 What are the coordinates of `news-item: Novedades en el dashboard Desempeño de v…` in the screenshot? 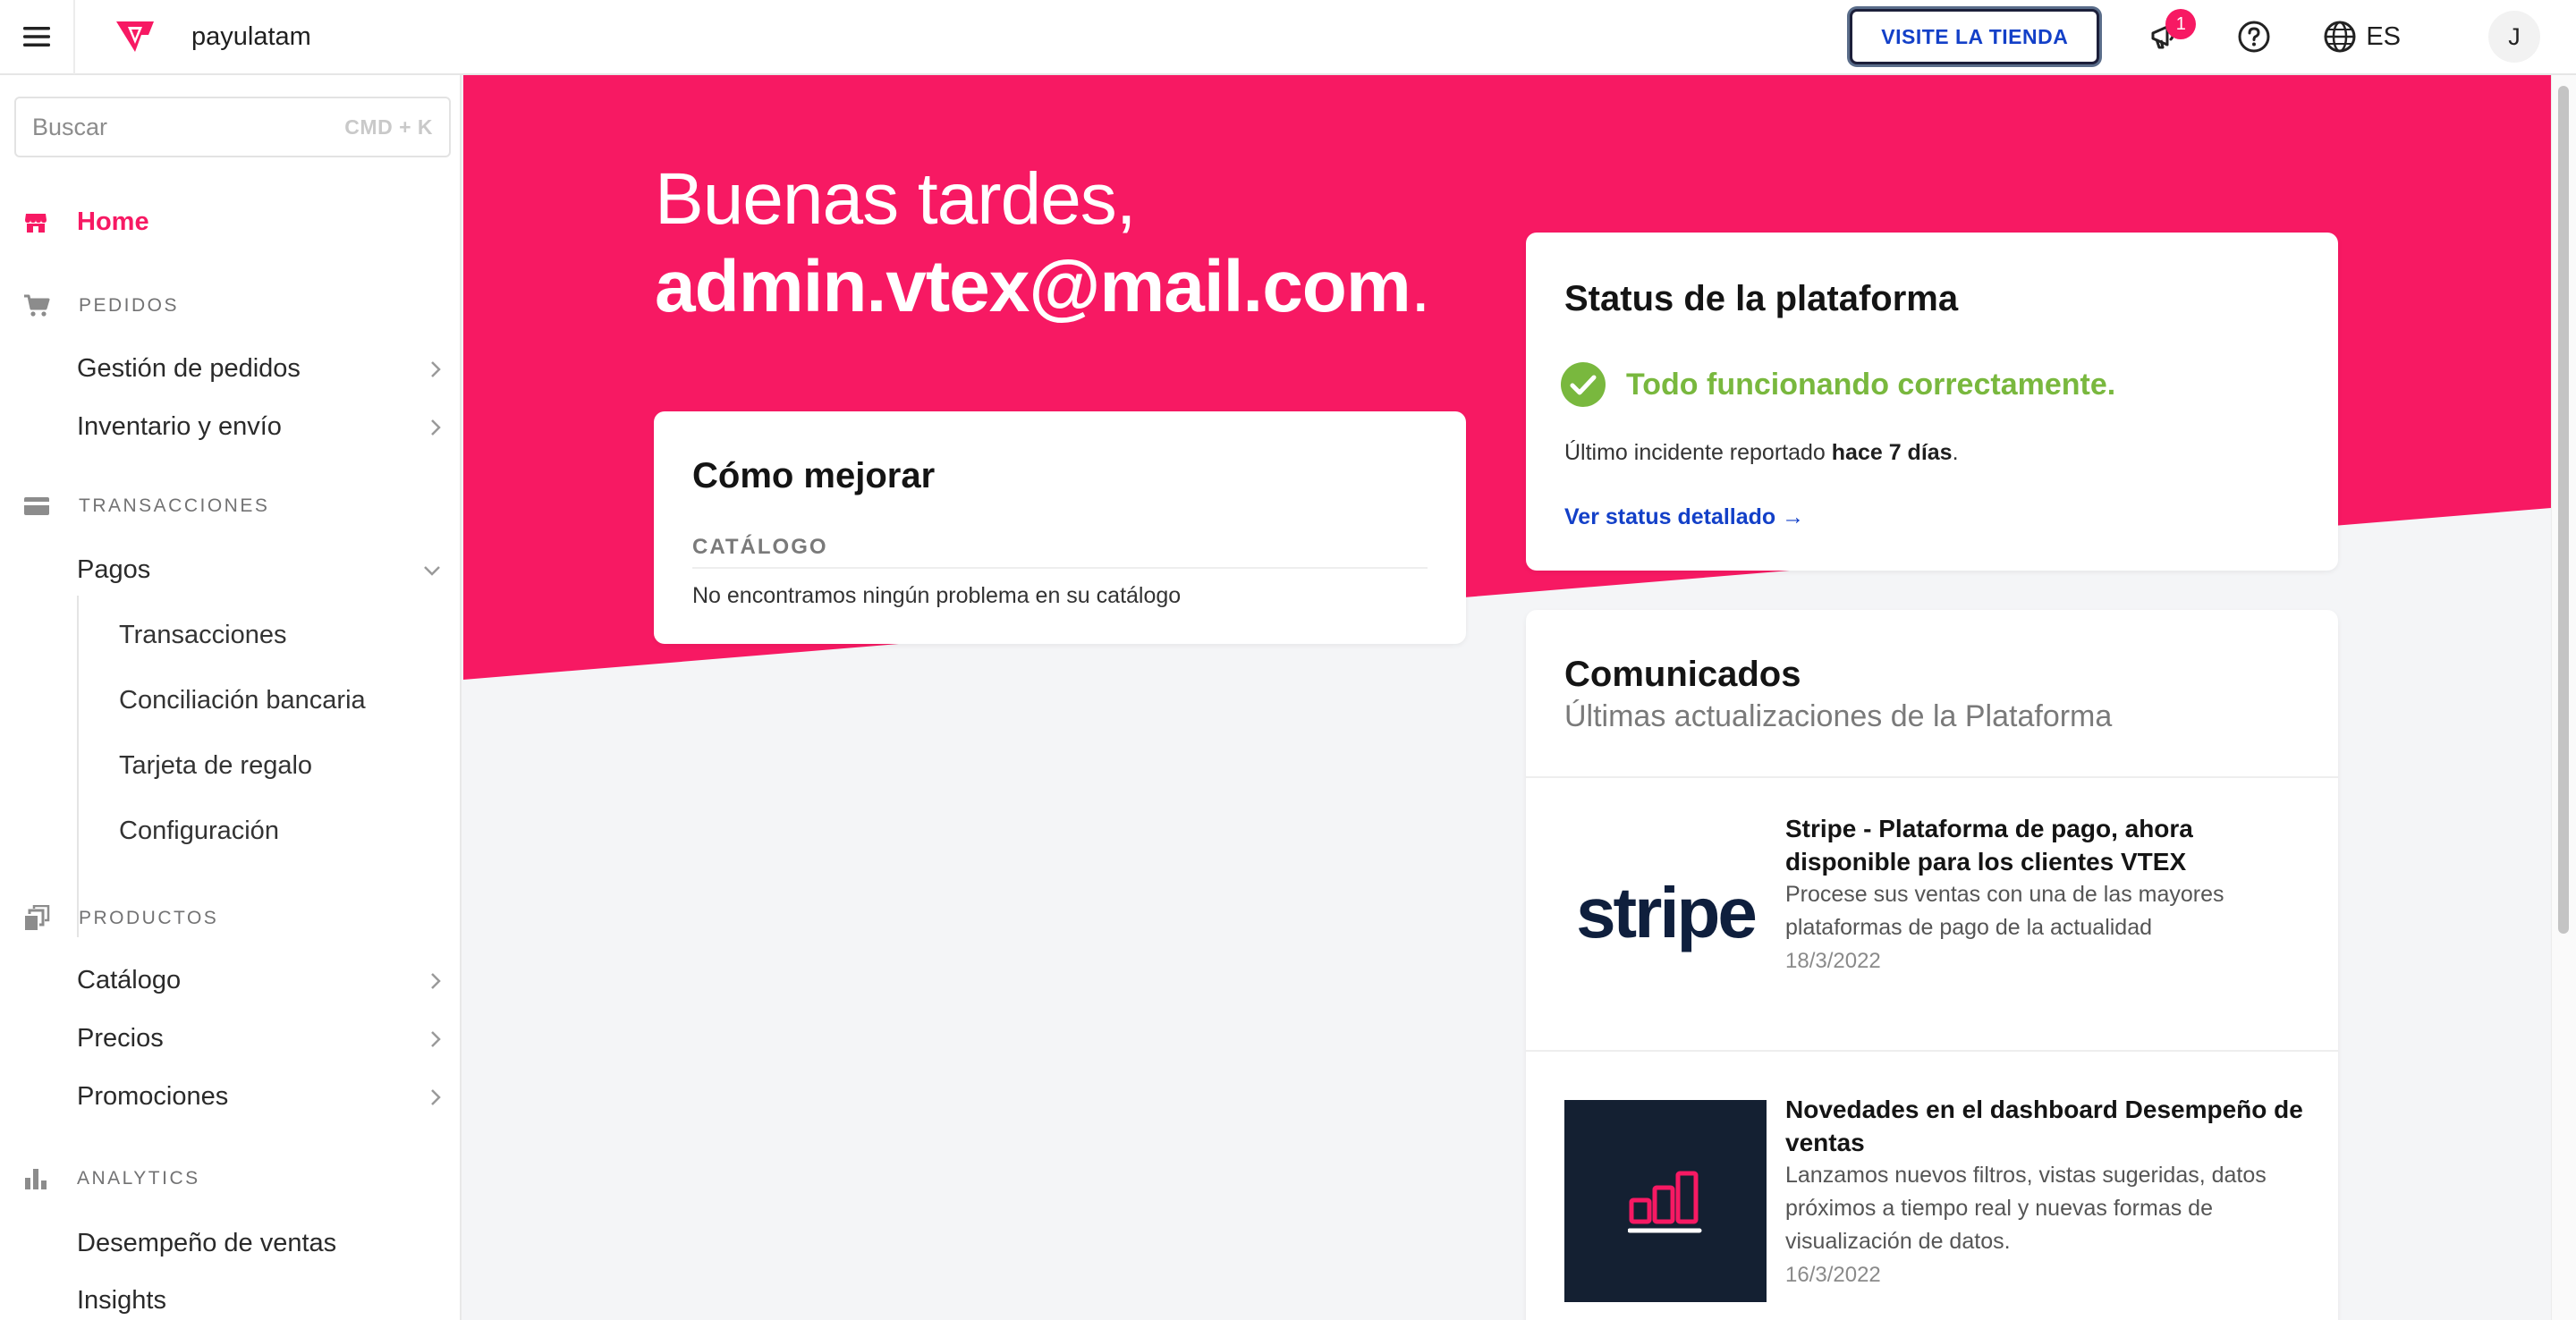 It's located at (1932, 1185).